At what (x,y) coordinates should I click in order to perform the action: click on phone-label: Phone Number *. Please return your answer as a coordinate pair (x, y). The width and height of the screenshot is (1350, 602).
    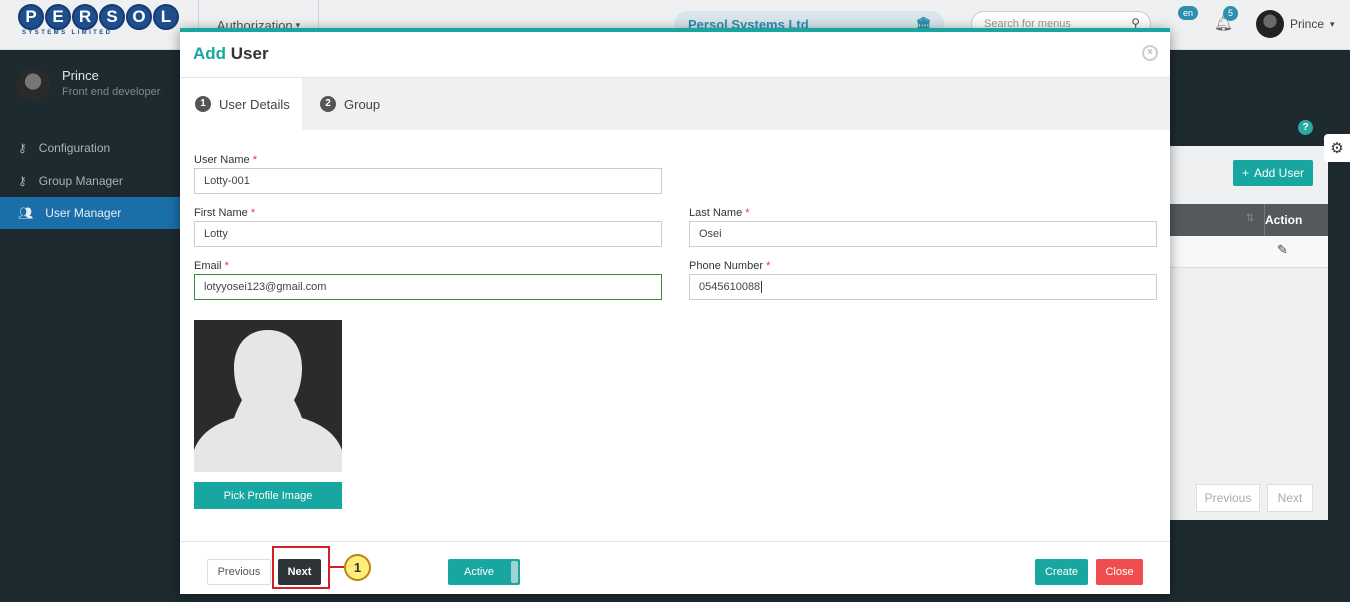
    Looking at the image, I should click on (729, 266).